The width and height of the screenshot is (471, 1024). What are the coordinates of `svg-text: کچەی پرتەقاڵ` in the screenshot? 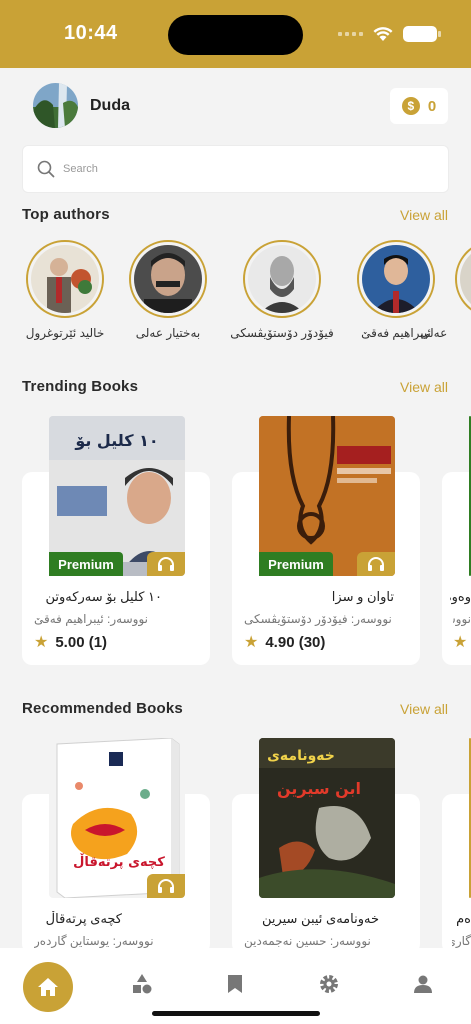 It's located at (119, 861).